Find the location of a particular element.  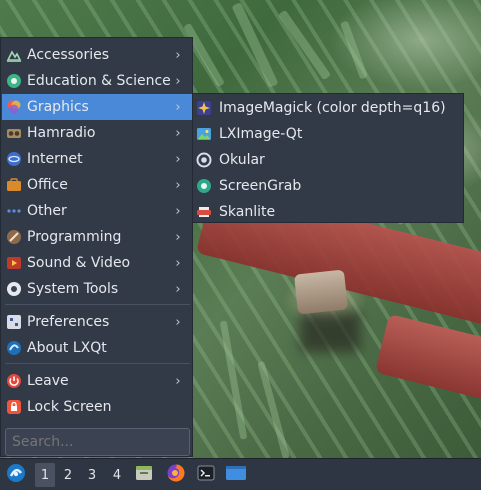

menu-item-lock-screen: Lock Screen is located at coordinates (97, 407).